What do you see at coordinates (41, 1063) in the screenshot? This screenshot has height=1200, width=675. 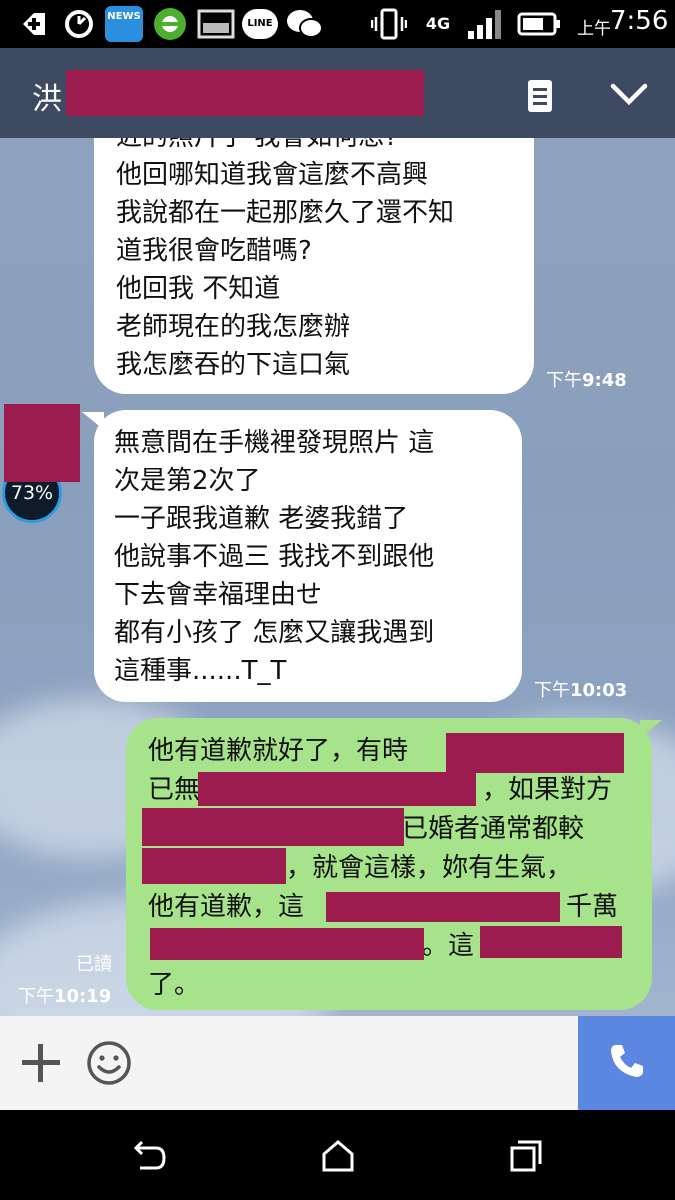 I see `plus-icon` at bounding box center [41, 1063].